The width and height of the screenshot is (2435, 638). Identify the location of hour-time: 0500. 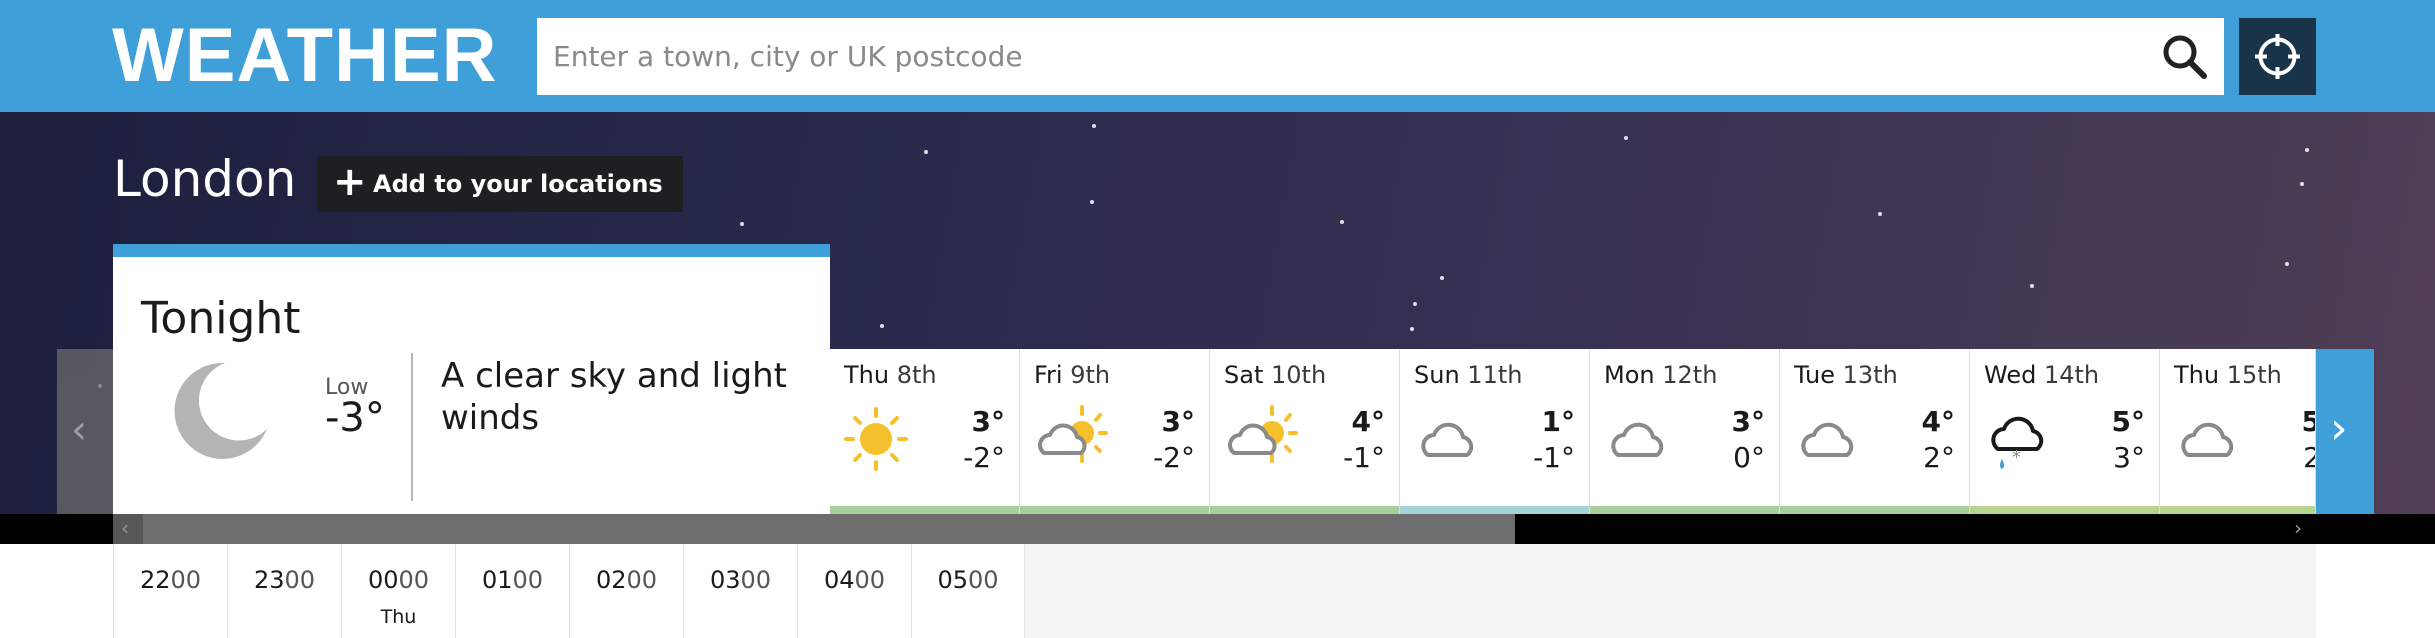
(968, 580).